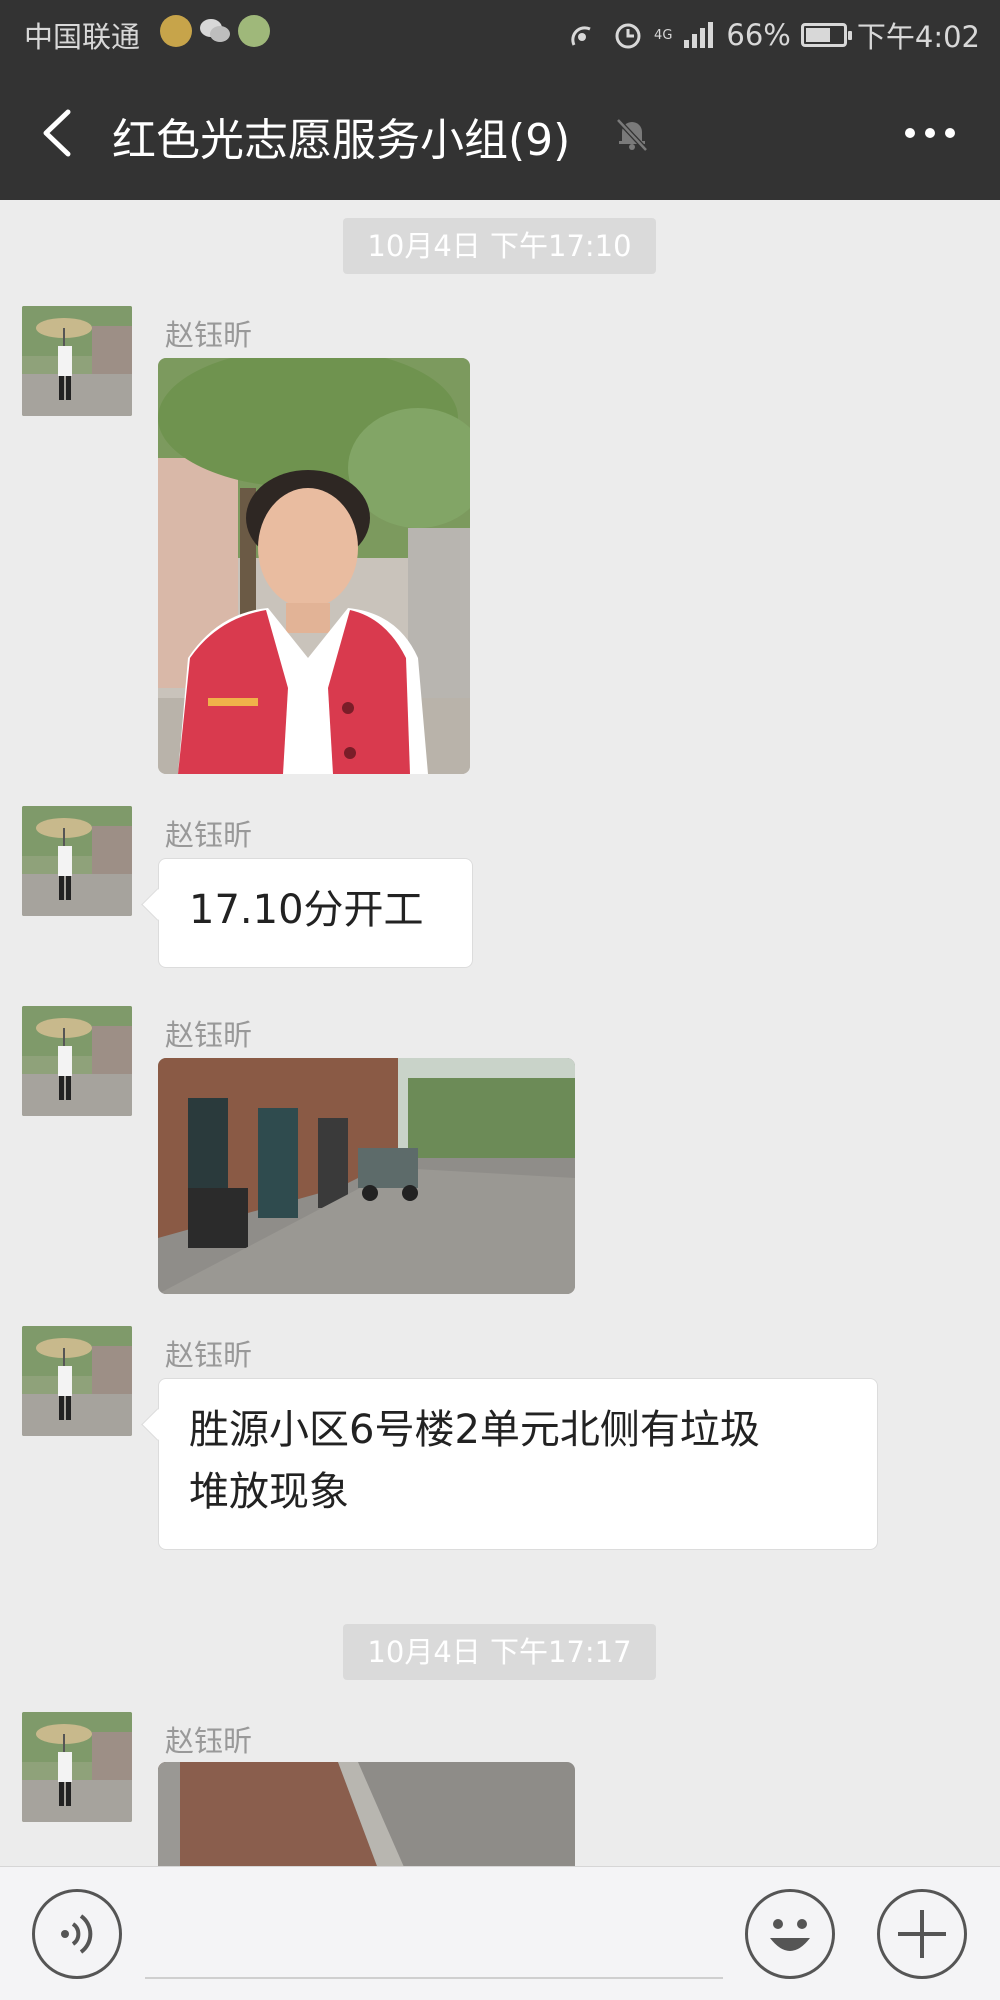 The height and width of the screenshot is (2000, 1000). Describe the element at coordinates (518, 1464) in the screenshot. I see `message-bubble: 胜源小区6号楼2单元北侧有垃圾 堆放现象` at that location.